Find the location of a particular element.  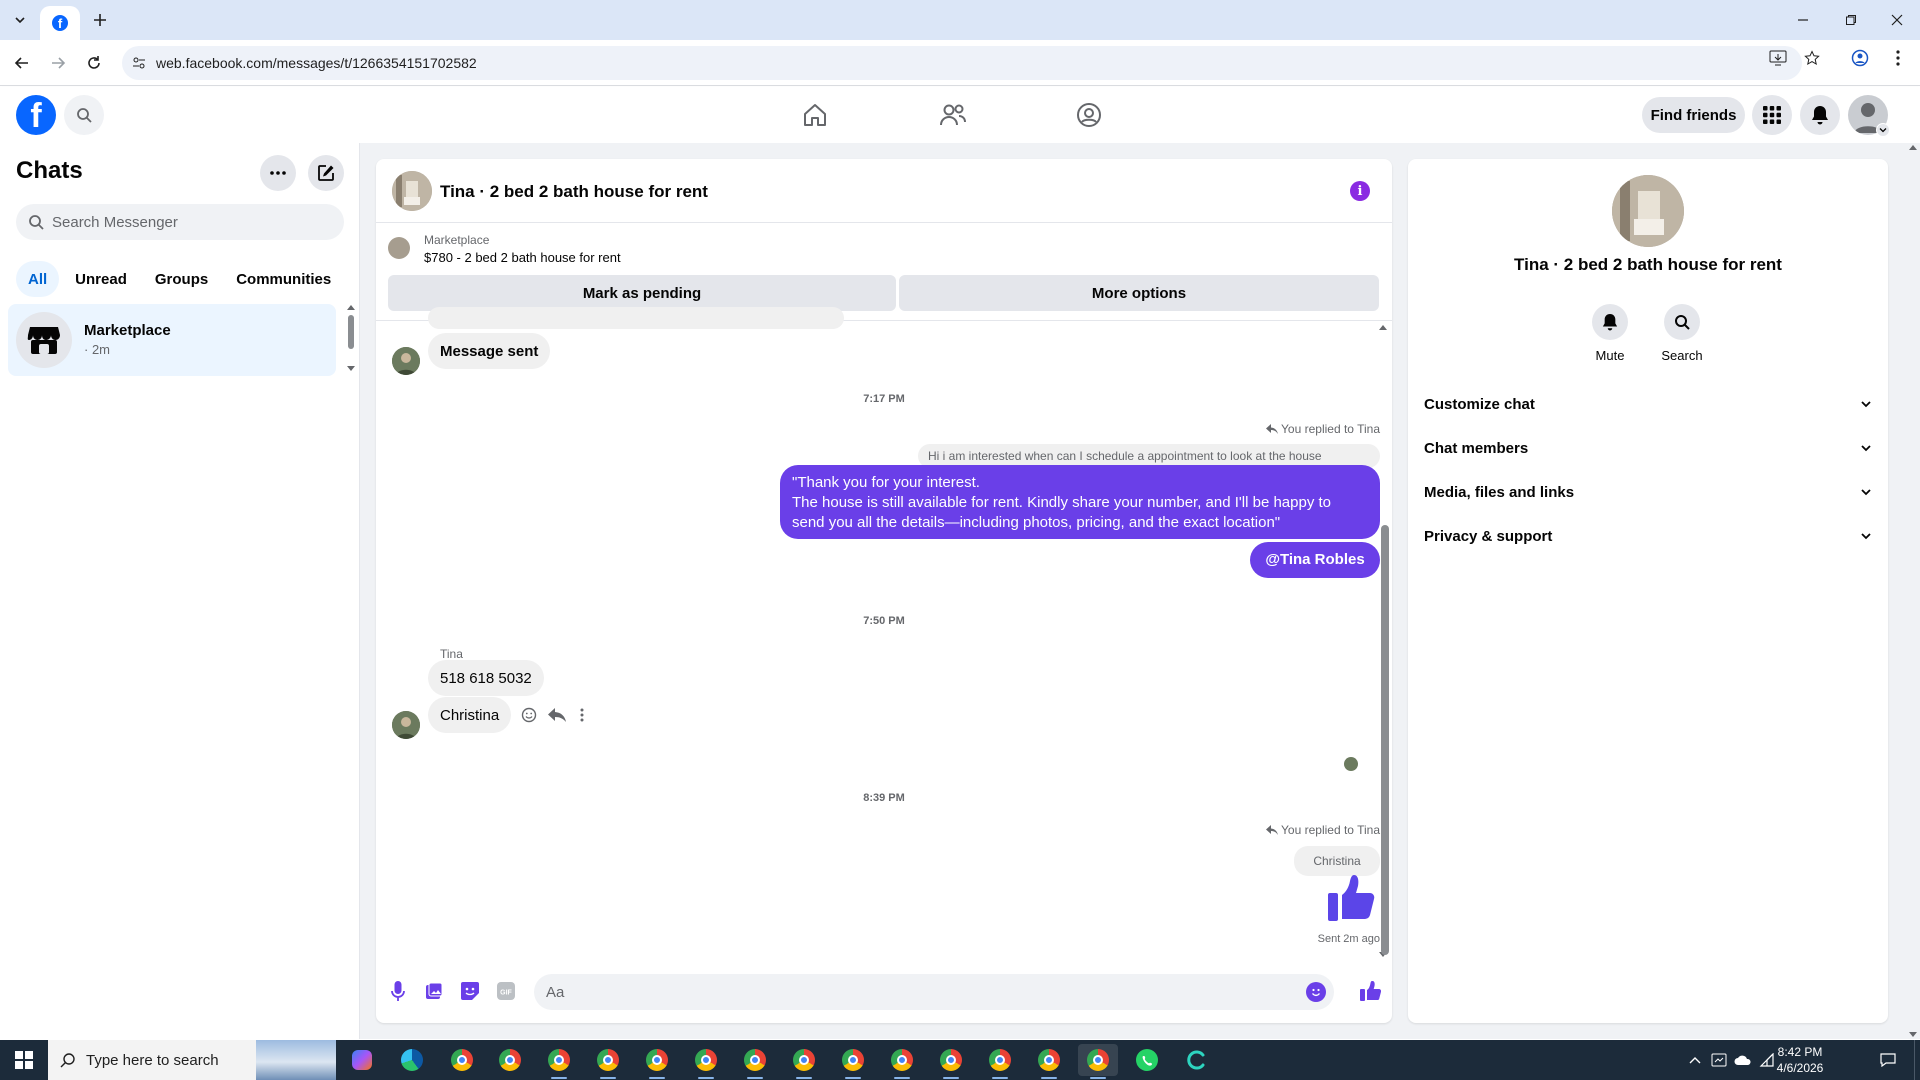

thread-scrollbar is located at coordinates (1383, 641).